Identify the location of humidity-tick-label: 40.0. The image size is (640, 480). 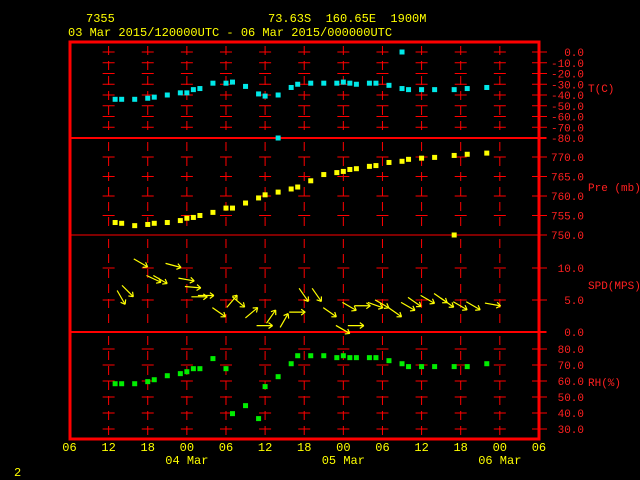
(571, 415).